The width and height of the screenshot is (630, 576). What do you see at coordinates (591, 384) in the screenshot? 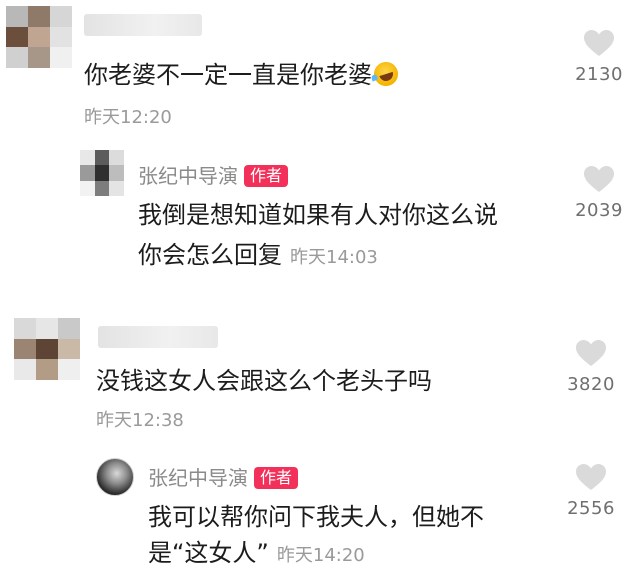
I see `like-count: 3820` at bounding box center [591, 384].